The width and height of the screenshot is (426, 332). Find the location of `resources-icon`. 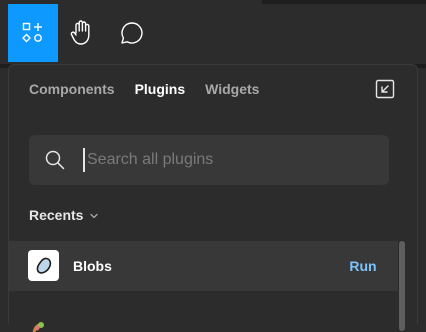

resources-icon is located at coordinates (32, 32).